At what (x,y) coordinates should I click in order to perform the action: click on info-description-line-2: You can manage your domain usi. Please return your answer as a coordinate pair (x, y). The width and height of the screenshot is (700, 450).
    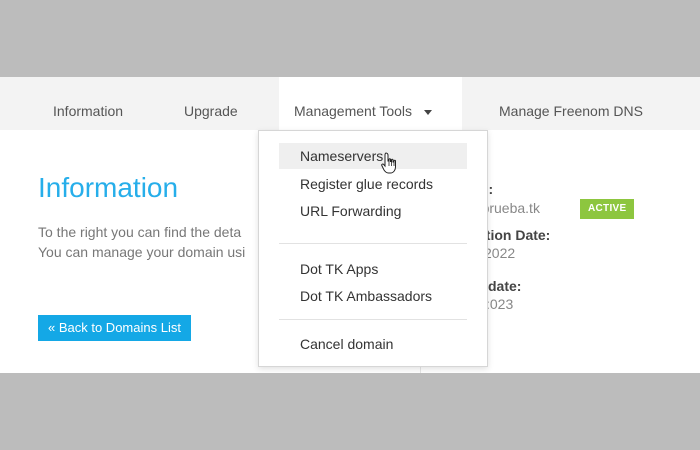
    Looking at the image, I should click on (142, 252).